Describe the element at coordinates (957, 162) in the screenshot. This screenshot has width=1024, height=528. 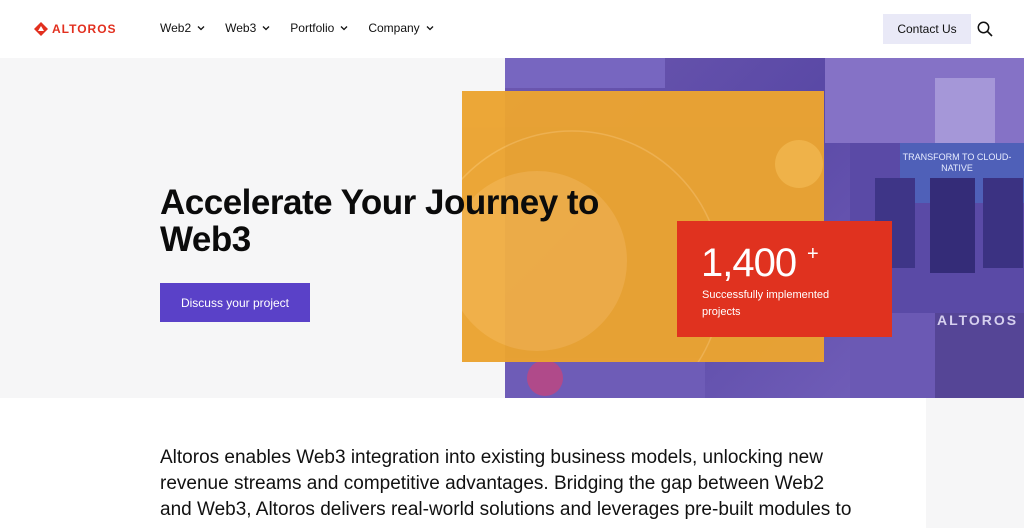
I see `banner-text: TRANSFORM TO CLOUD-NATIVE` at that location.